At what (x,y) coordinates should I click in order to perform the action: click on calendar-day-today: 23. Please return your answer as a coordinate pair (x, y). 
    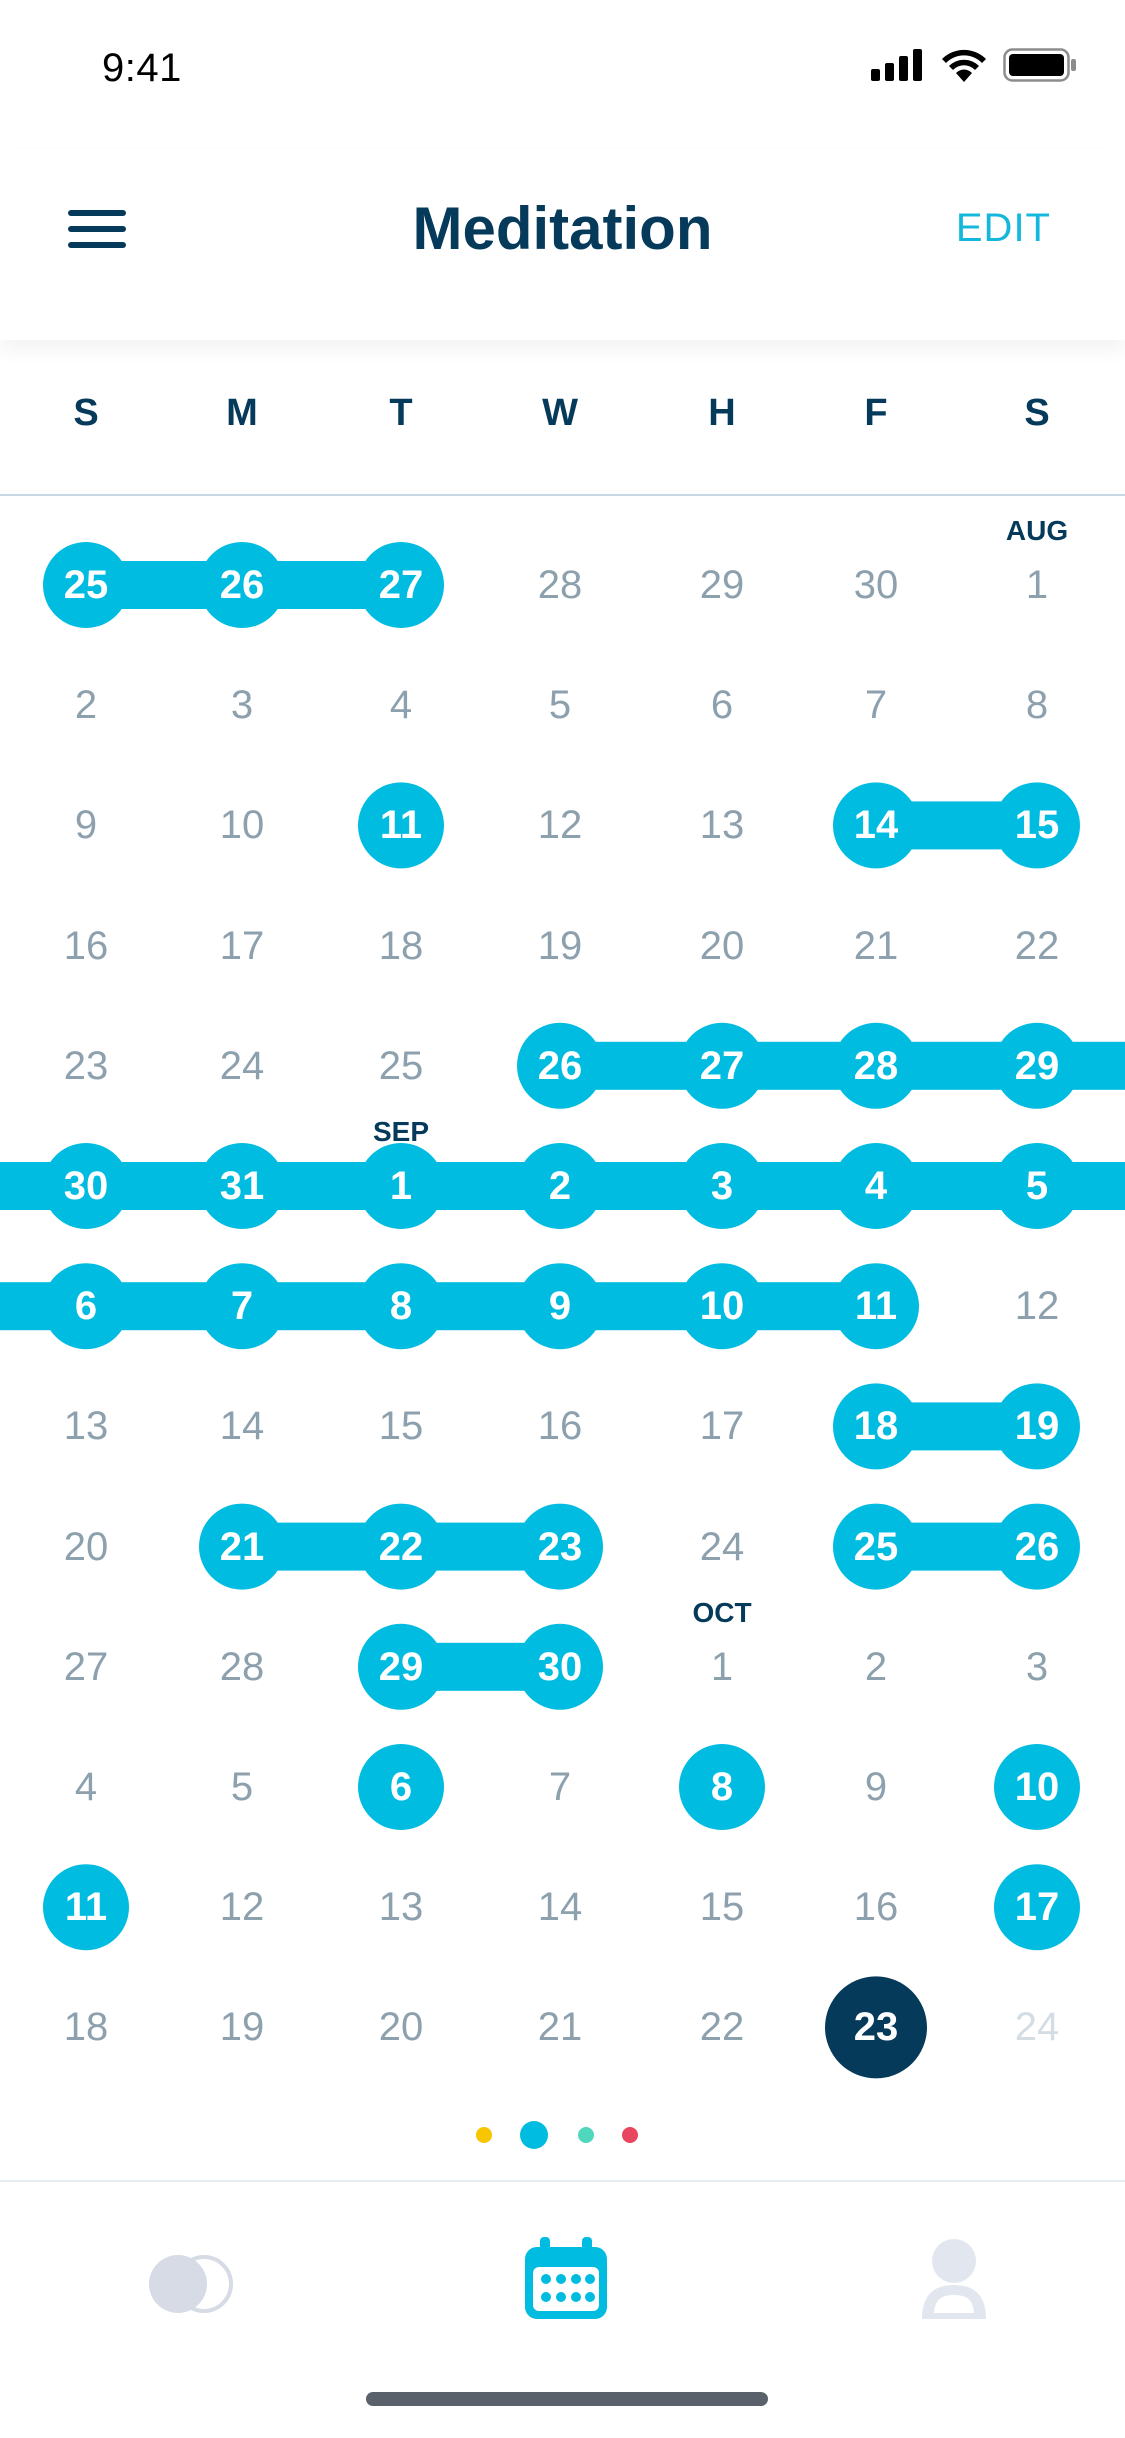
    Looking at the image, I should click on (876, 2027).